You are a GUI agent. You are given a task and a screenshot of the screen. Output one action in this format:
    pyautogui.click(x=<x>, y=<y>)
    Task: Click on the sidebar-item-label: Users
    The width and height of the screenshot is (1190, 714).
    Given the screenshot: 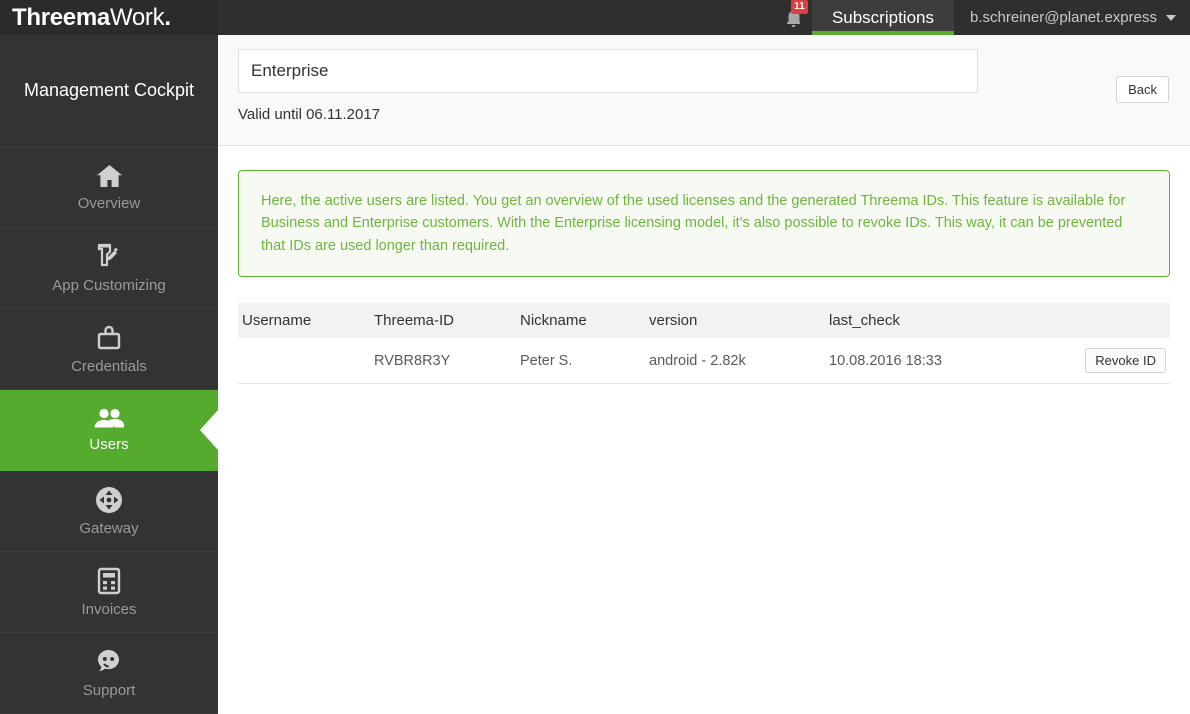 What is the action you would take?
    pyautogui.click(x=109, y=444)
    